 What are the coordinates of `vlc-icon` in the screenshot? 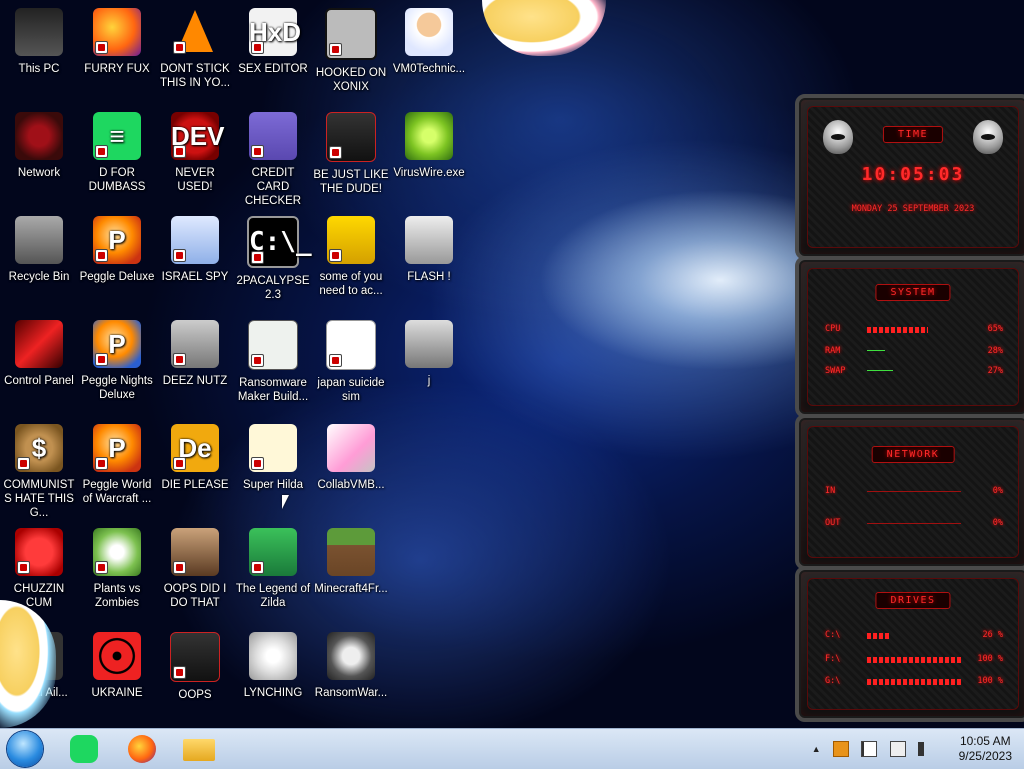 It's located at (195, 32).